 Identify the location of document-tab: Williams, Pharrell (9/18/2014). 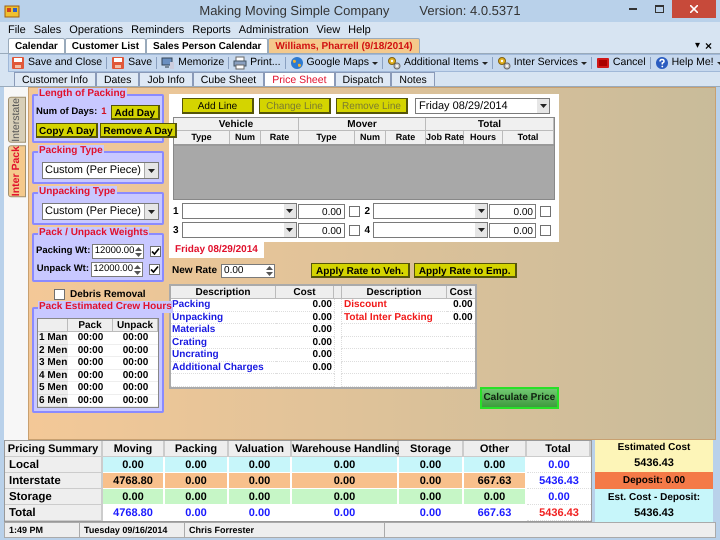
(344, 45).